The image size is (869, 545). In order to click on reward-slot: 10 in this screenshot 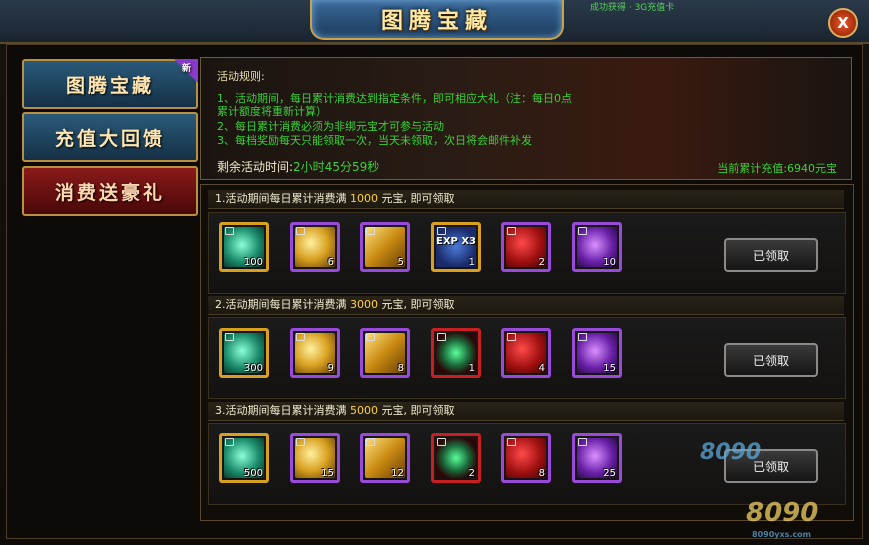, I will do `click(597, 247)`.